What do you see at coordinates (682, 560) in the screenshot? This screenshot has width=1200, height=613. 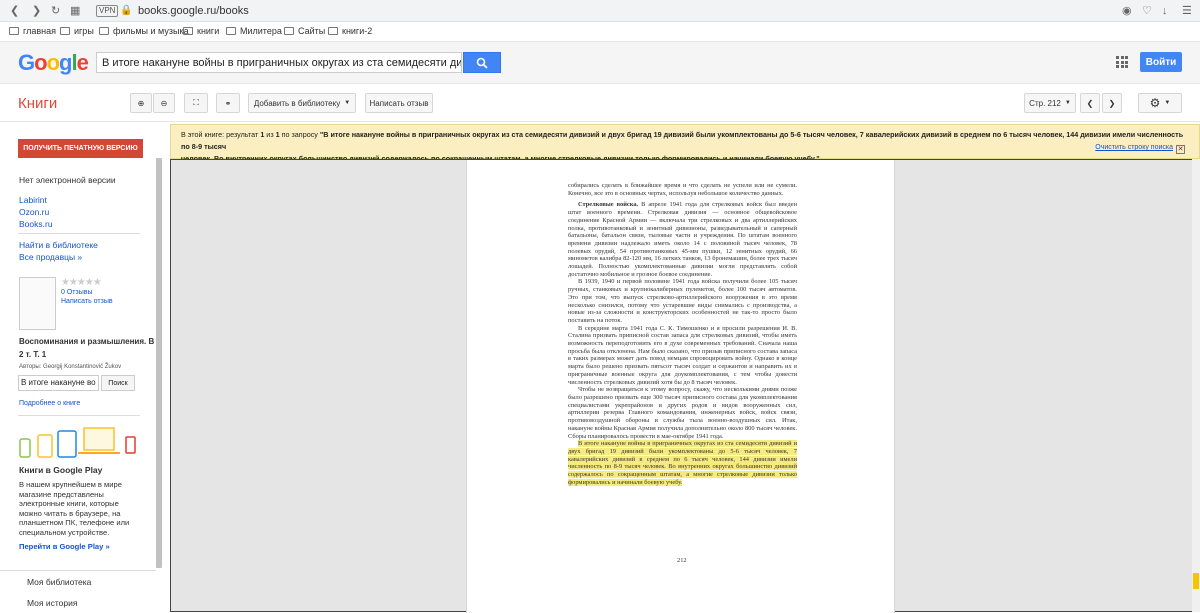 I see `page-number: 212` at bounding box center [682, 560].